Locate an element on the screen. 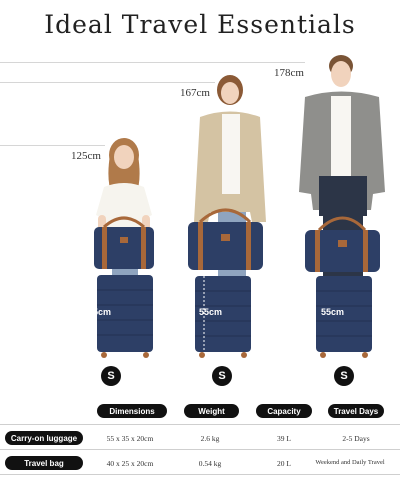  table-cell: 0.54 kg is located at coordinates (210, 463).